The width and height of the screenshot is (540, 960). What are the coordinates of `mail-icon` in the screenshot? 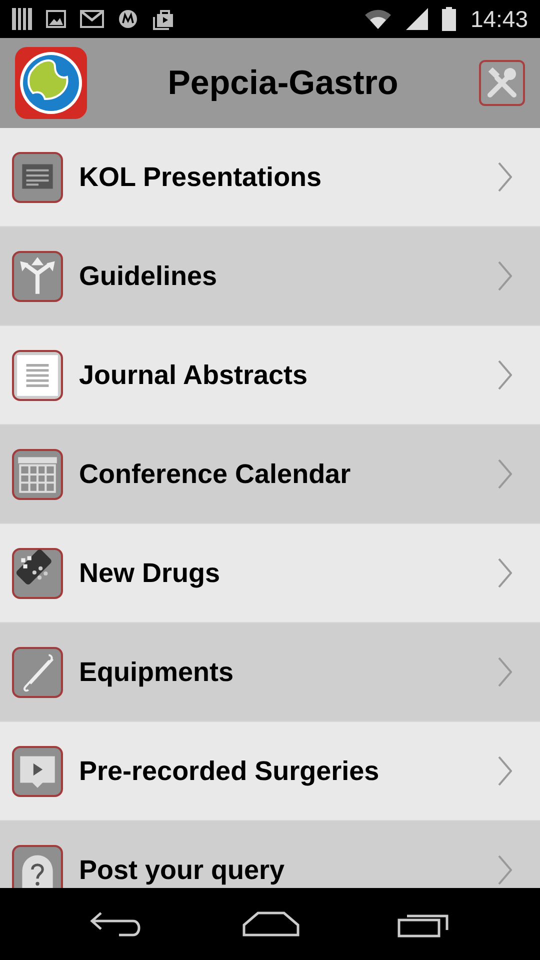 It's located at (92, 19).